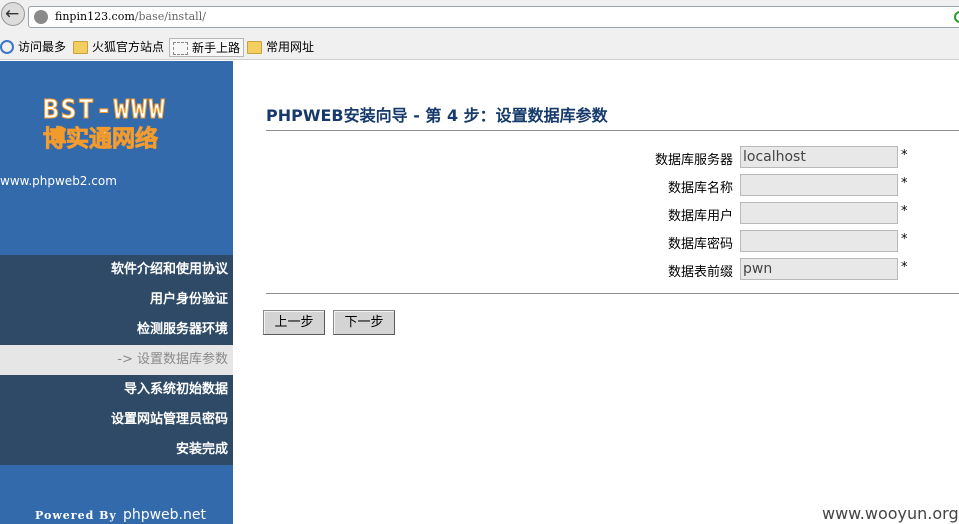  I want to click on bookmark-firefox-official: 火狐官方站点, so click(118, 47).